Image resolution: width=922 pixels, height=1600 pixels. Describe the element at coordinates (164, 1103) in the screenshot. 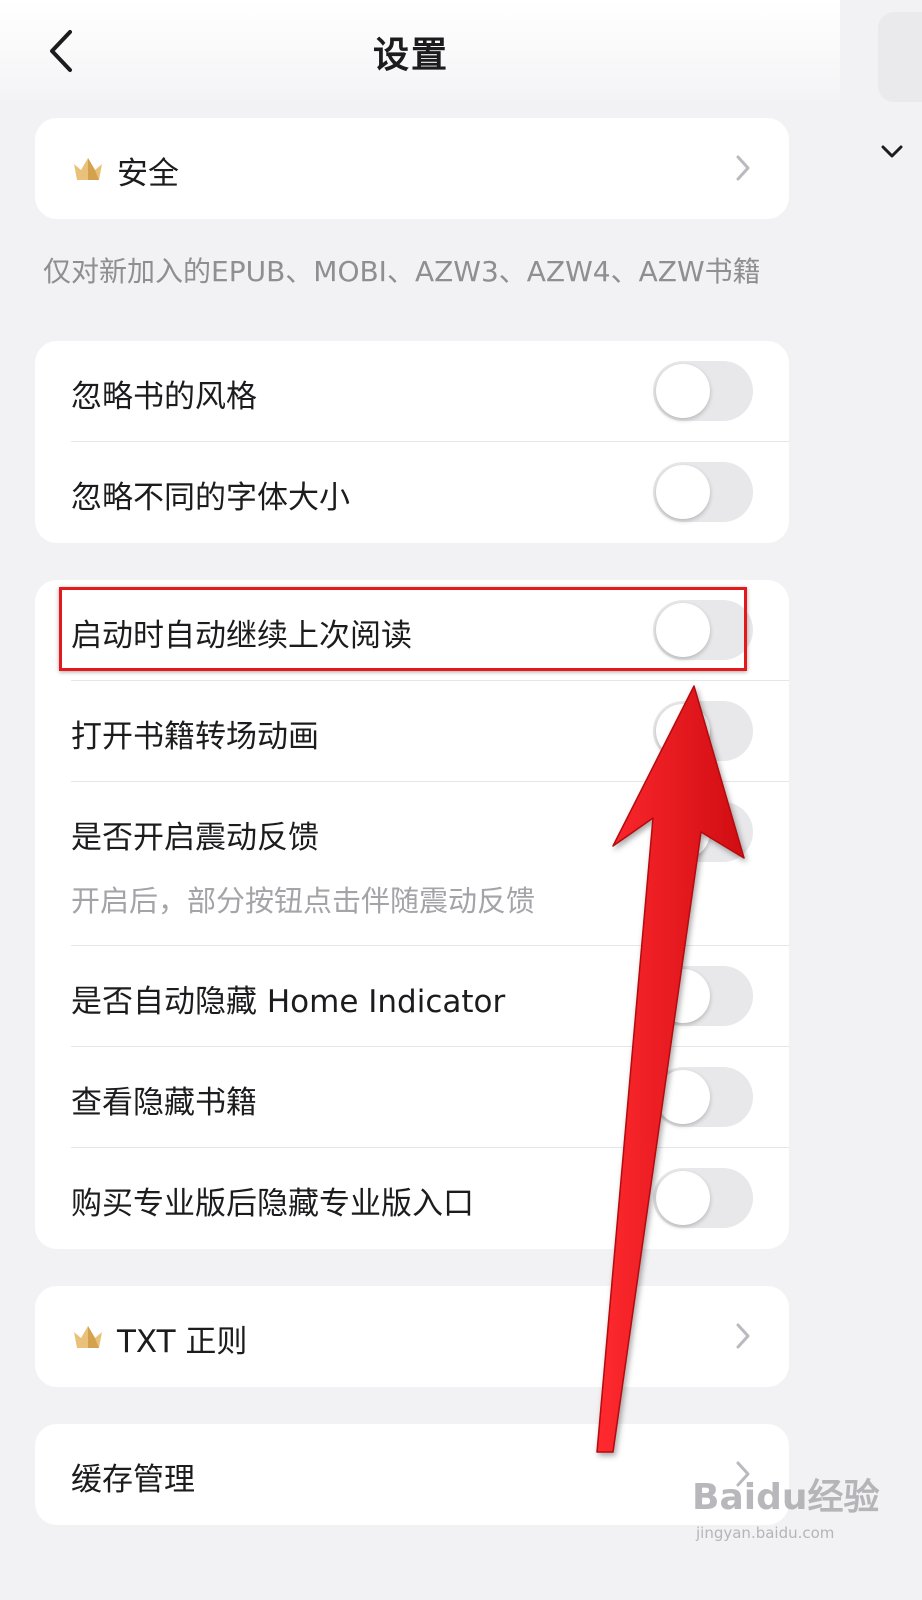

I see `view-hidden-books-label: 查看隐藏书籍` at that location.